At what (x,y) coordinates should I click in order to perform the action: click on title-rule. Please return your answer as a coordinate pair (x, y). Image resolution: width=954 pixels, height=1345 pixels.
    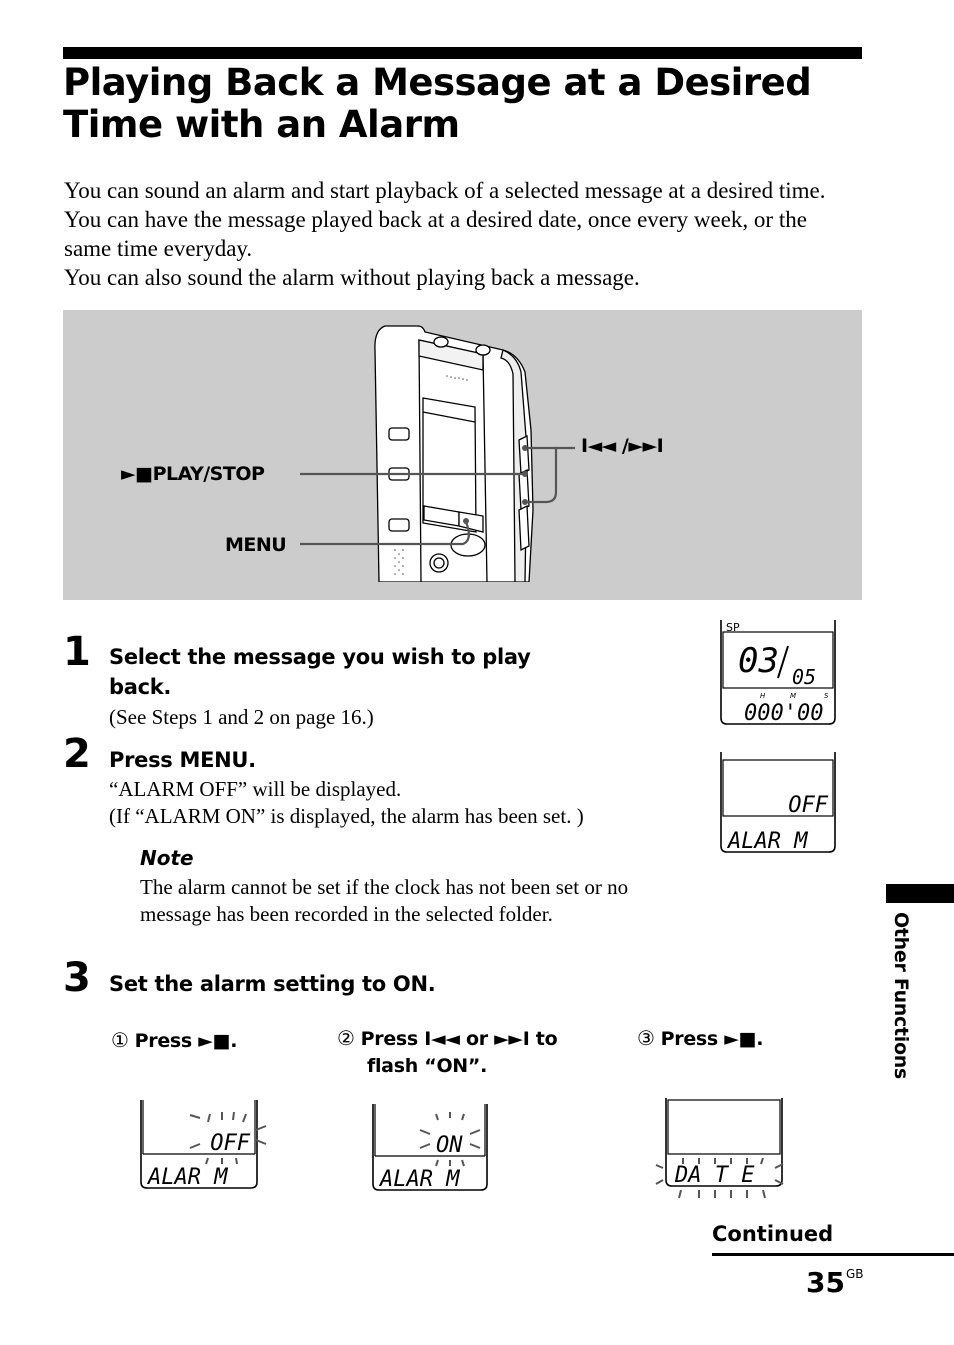
    Looking at the image, I should click on (462, 53).